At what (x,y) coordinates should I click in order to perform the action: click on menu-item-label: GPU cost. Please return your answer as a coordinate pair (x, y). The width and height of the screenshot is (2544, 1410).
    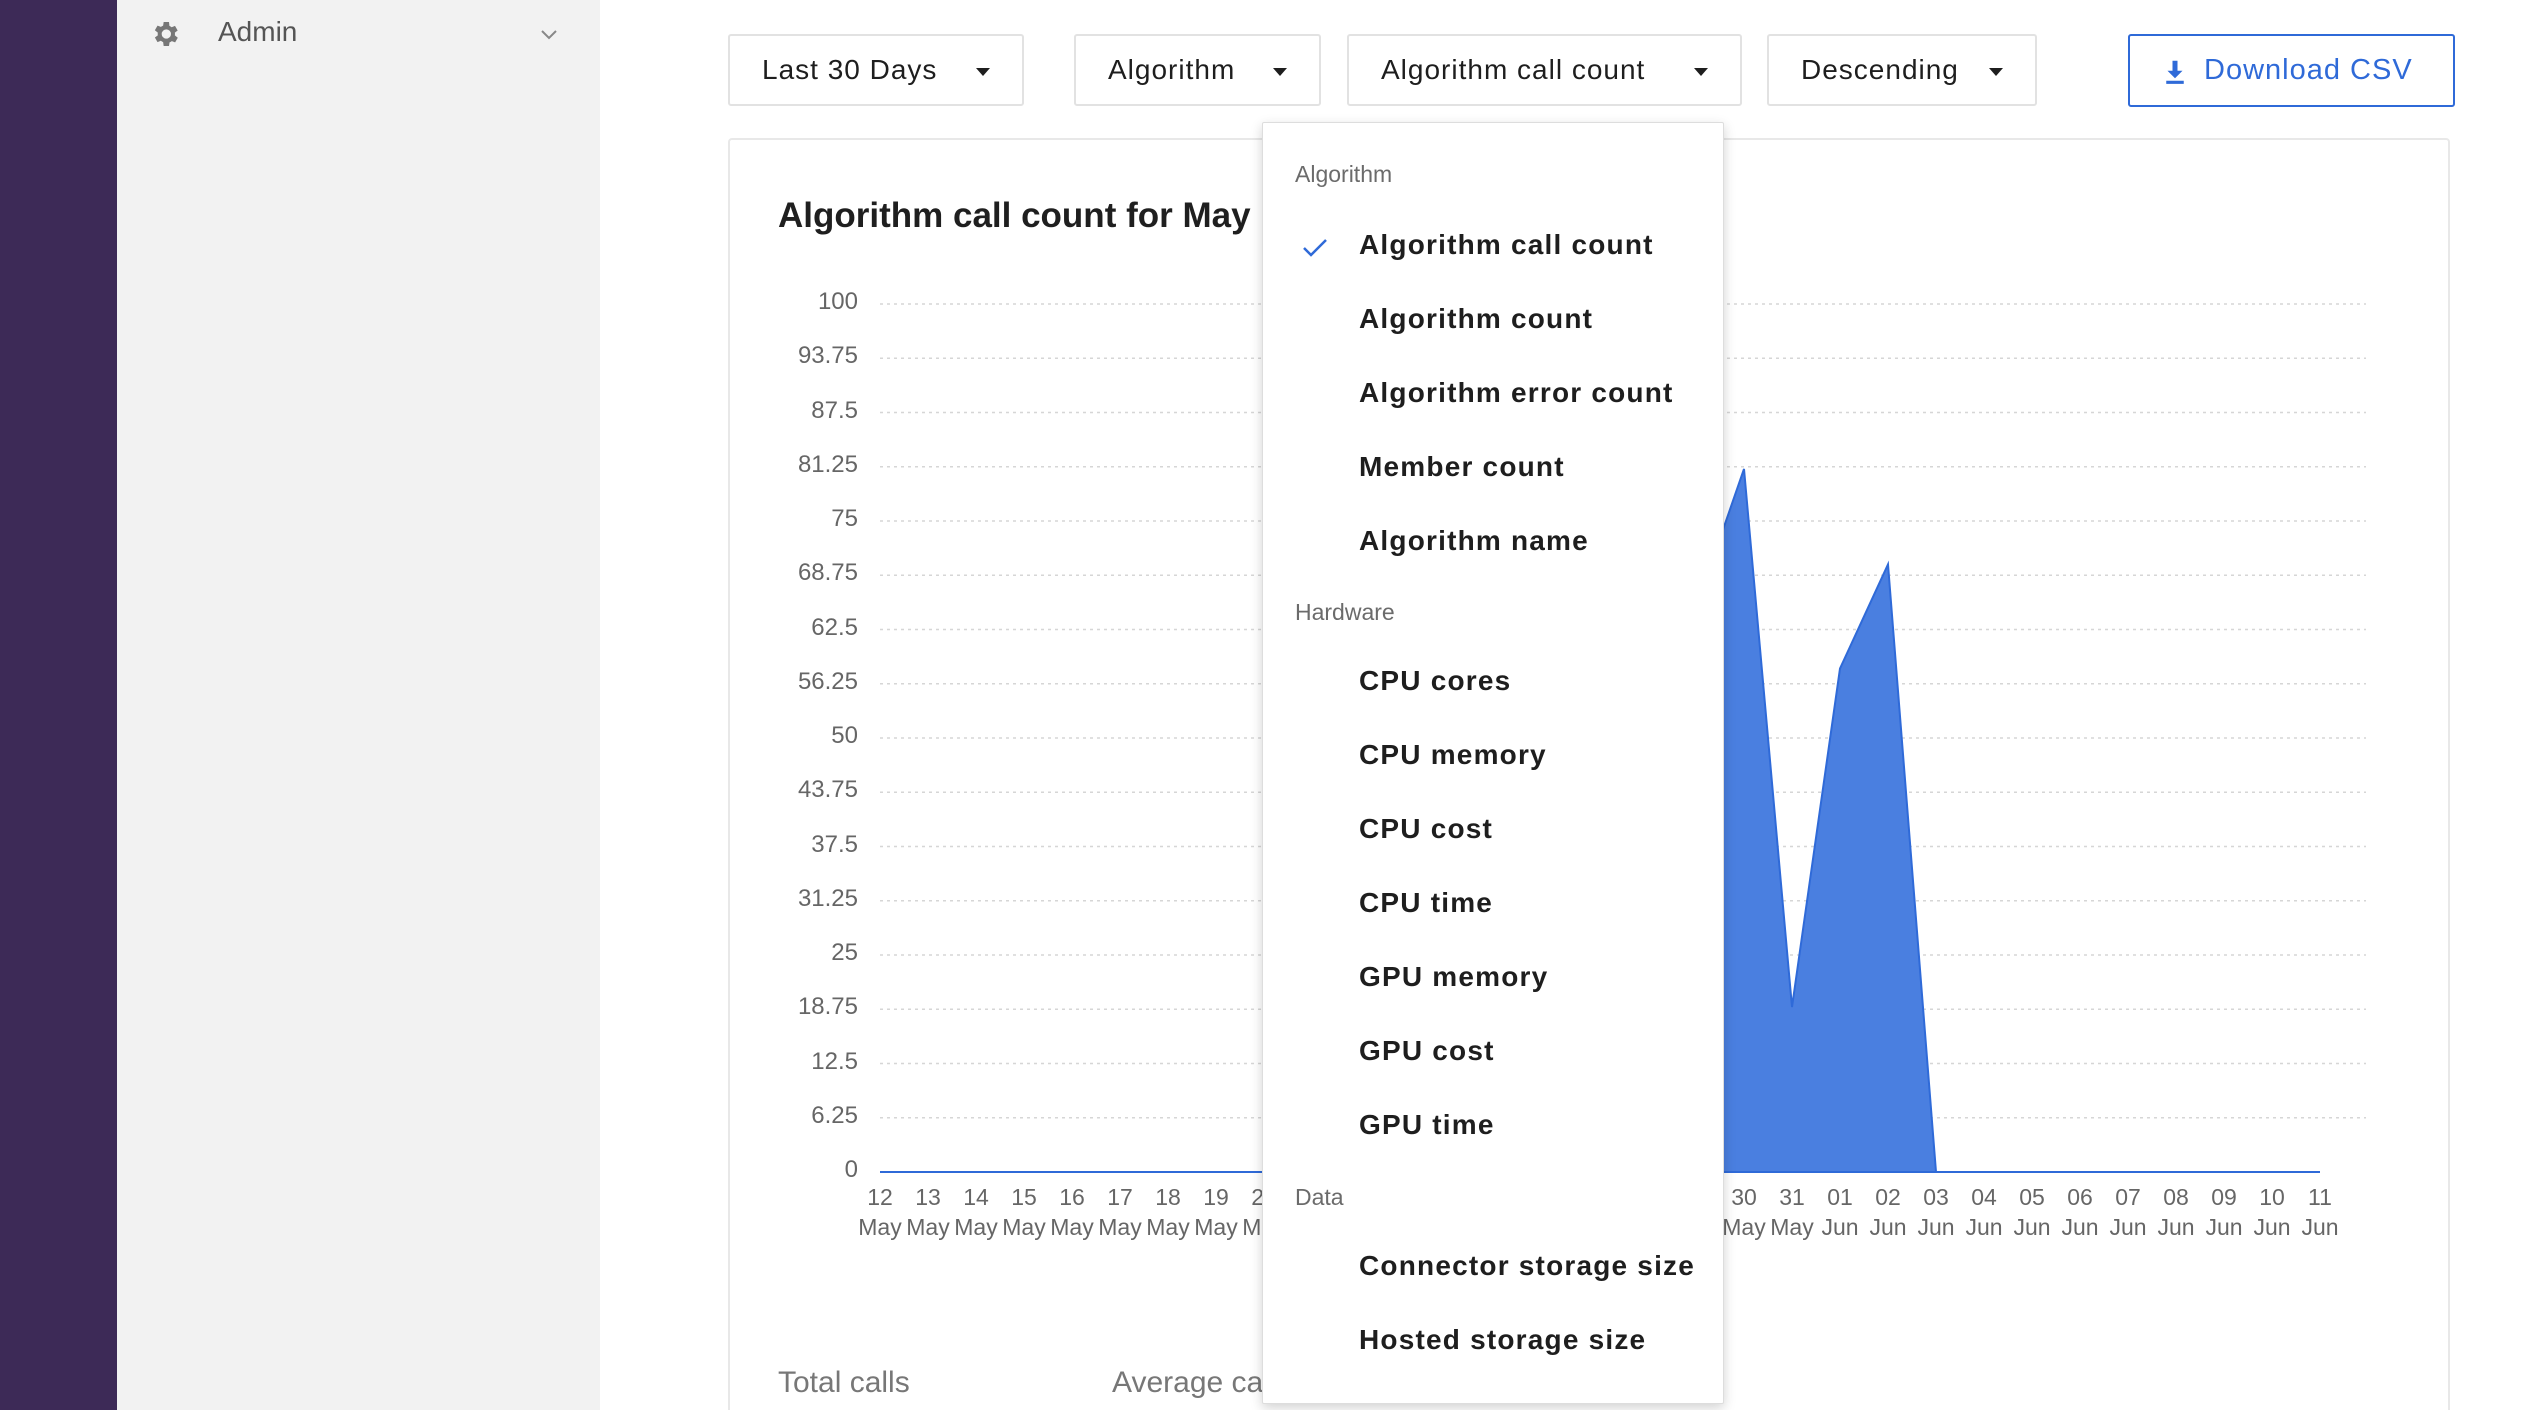
    Looking at the image, I should click on (1427, 1050).